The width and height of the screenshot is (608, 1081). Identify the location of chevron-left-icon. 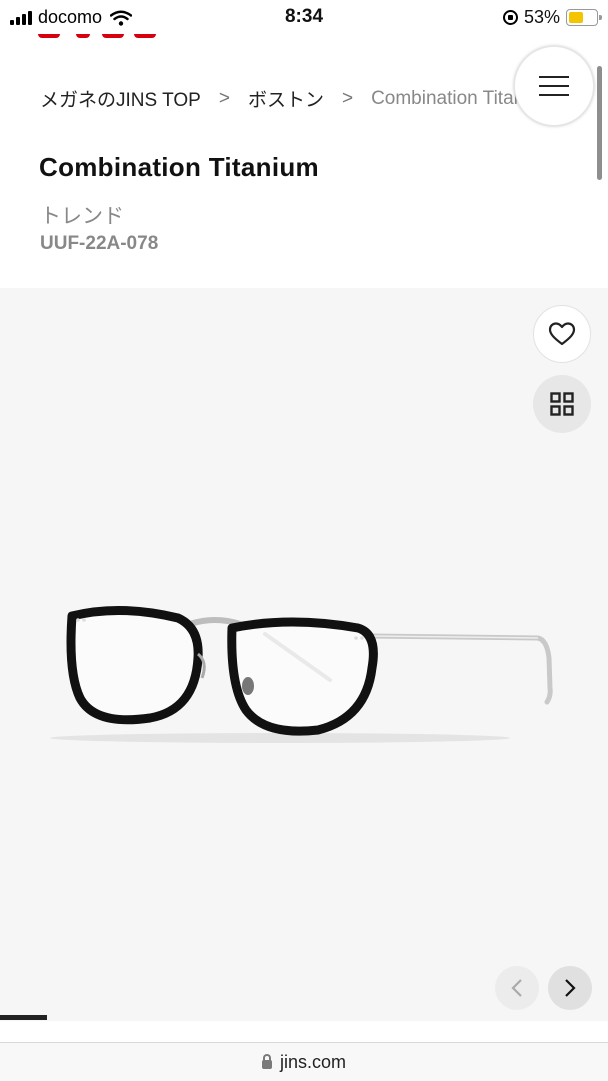
(516, 988).